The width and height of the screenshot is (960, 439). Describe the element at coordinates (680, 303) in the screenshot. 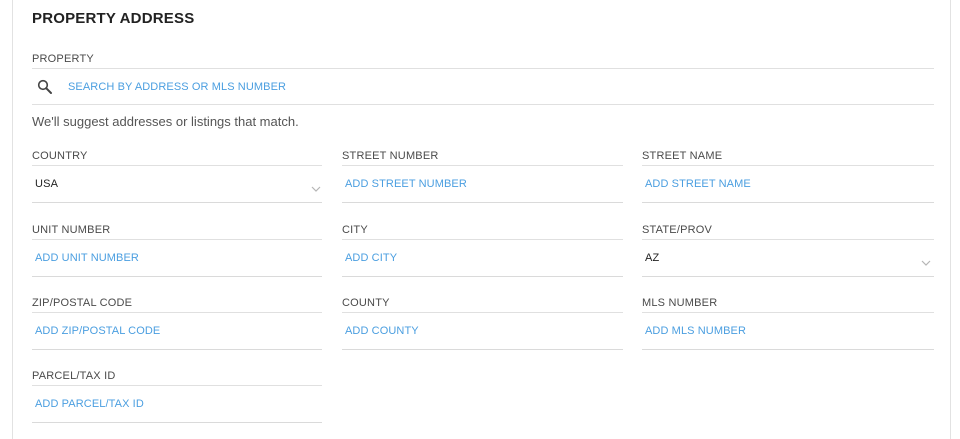

I see `mls-number-label: MLS NUMBER` at that location.